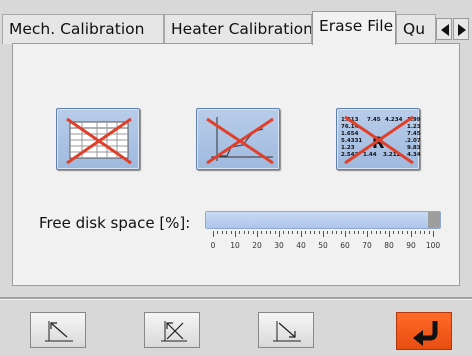 This screenshot has width=472, height=356. I want to click on tab-mech-calibration: Mech. Calibration, so click(83, 29).